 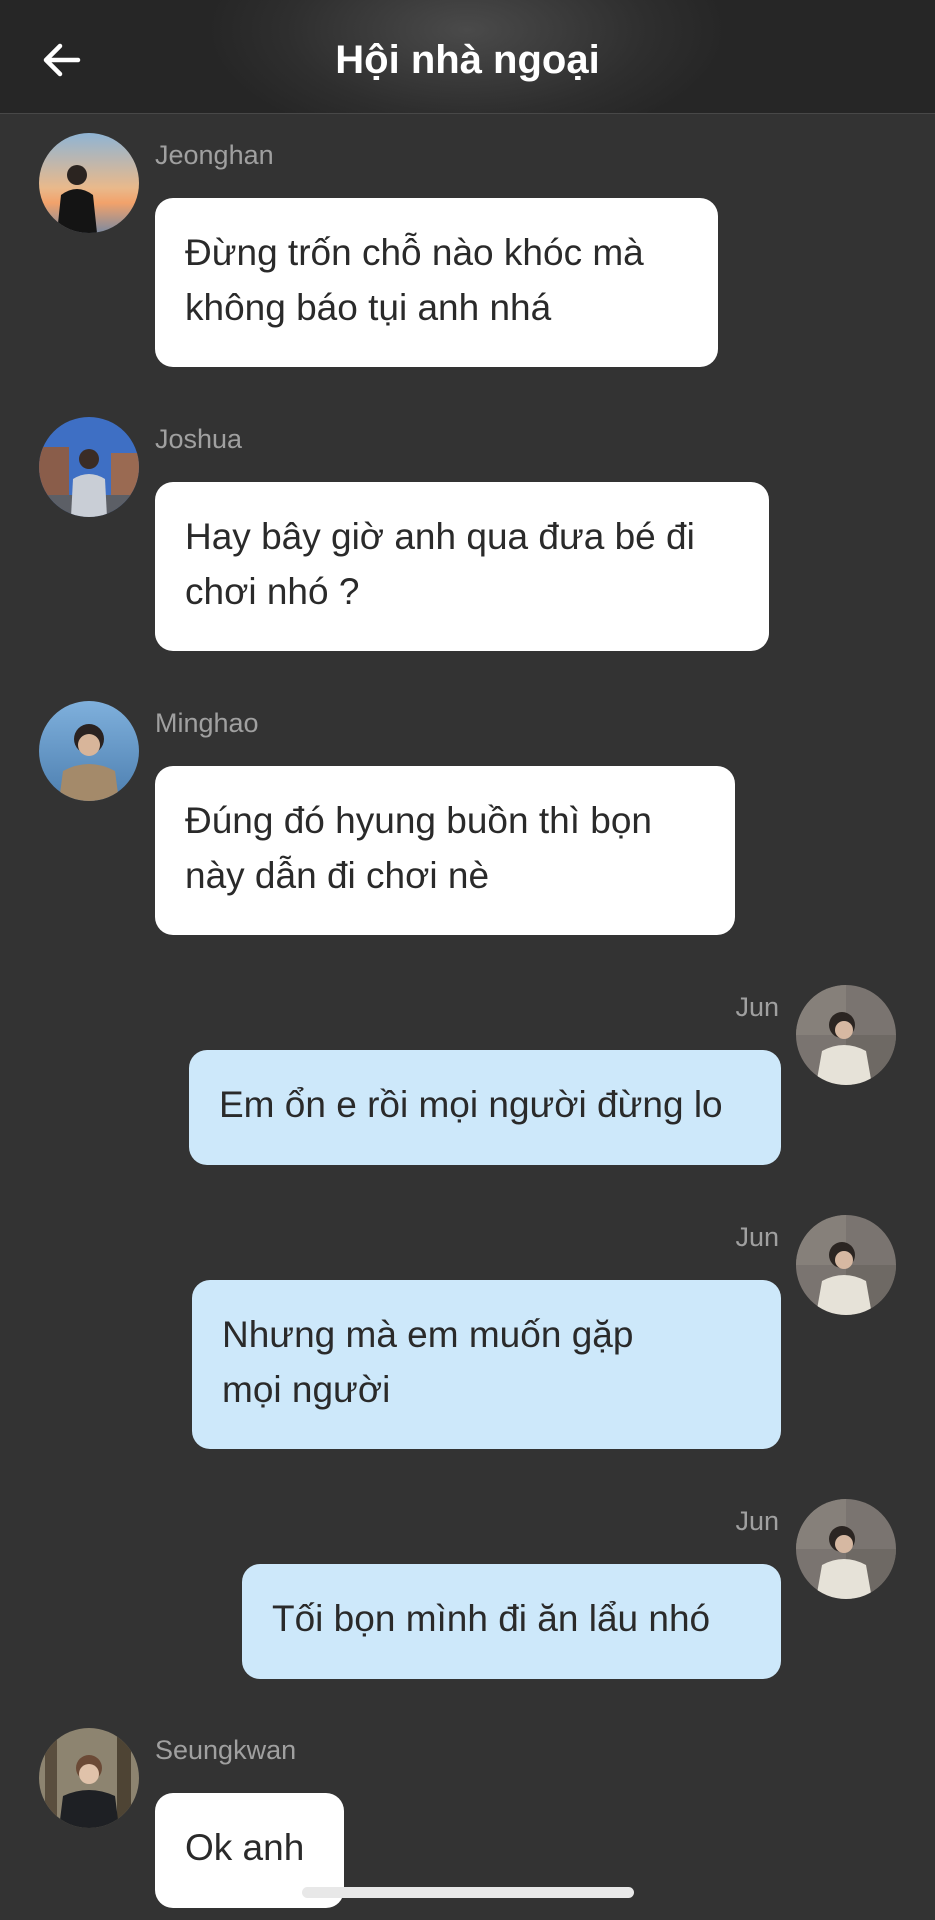 I want to click on message-bubble: Em ổn e rồi mọi người đừng lo, so click(x=485, y=1107).